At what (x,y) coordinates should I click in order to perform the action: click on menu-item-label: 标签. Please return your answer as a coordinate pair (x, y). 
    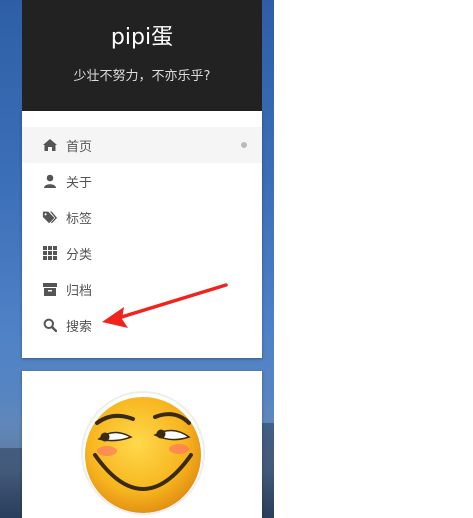
    Looking at the image, I should click on (79, 219).